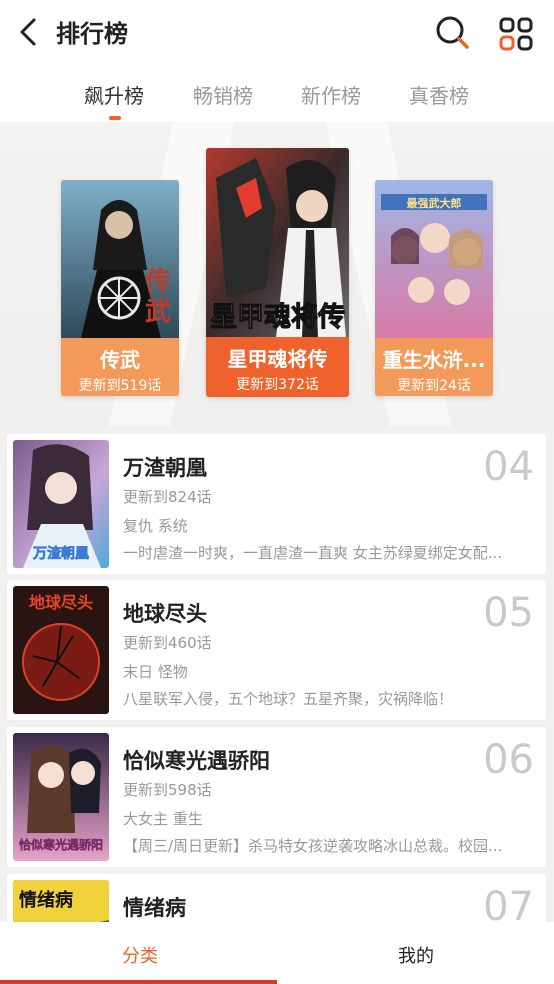  Describe the element at coordinates (120, 259) in the screenshot. I see `comic-cover-image: 传 武` at that location.